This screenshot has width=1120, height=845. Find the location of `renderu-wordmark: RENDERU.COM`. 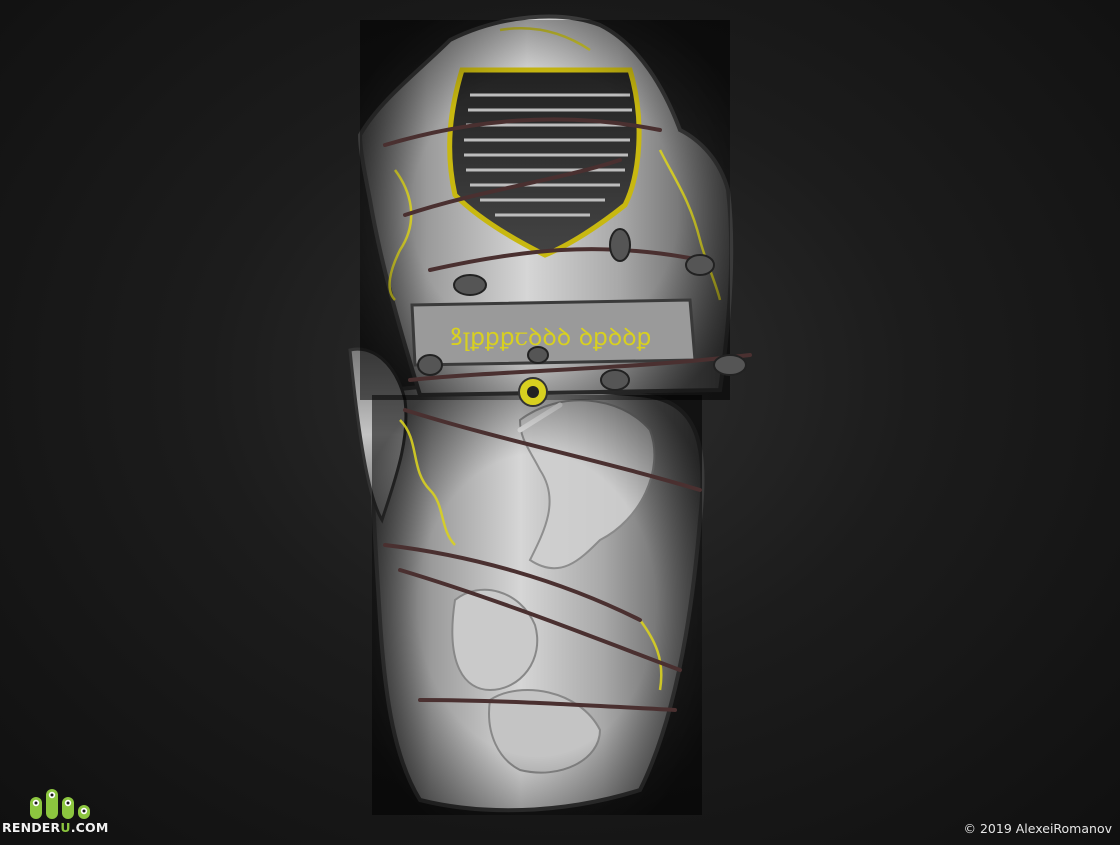

renderu-wordmark: RENDERU.COM is located at coordinates (55, 827).